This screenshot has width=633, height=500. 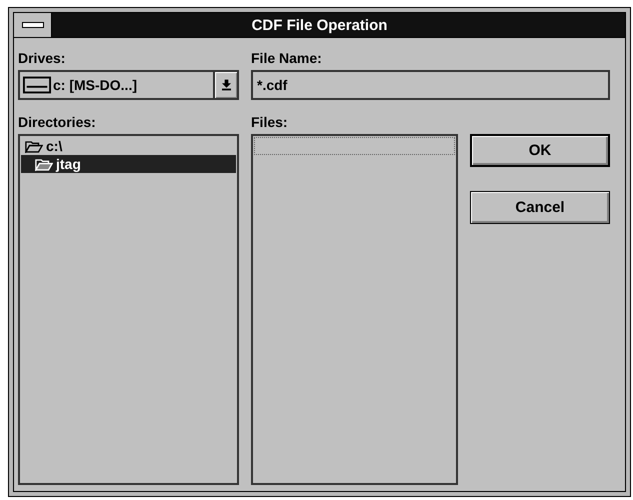 I want to click on files-label: Files:, so click(x=269, y=122).